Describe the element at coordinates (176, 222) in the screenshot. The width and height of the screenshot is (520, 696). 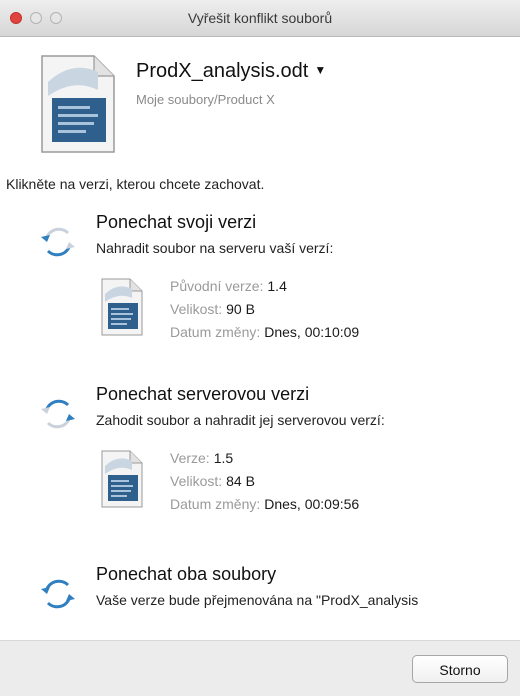
I see `option-title: Ponechat svoji verzi` at that location.